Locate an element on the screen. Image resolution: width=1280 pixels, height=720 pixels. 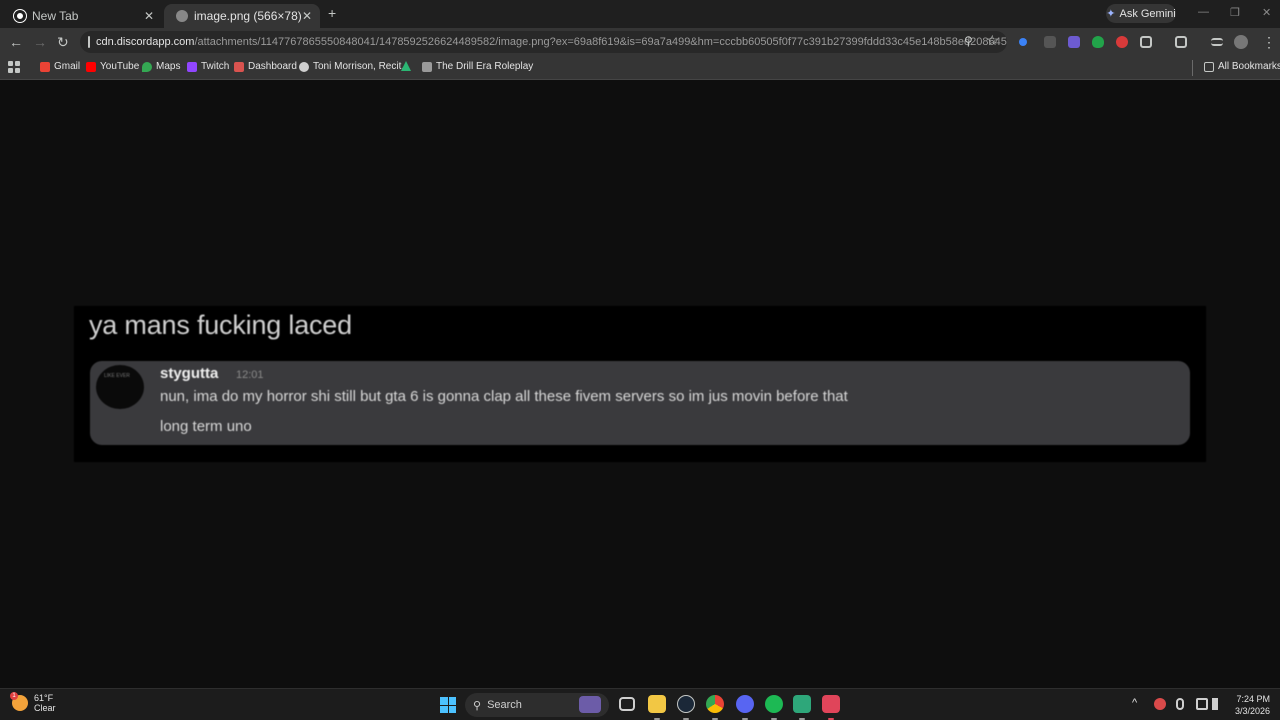
youtube-icon is located at coordinates (91, 66).